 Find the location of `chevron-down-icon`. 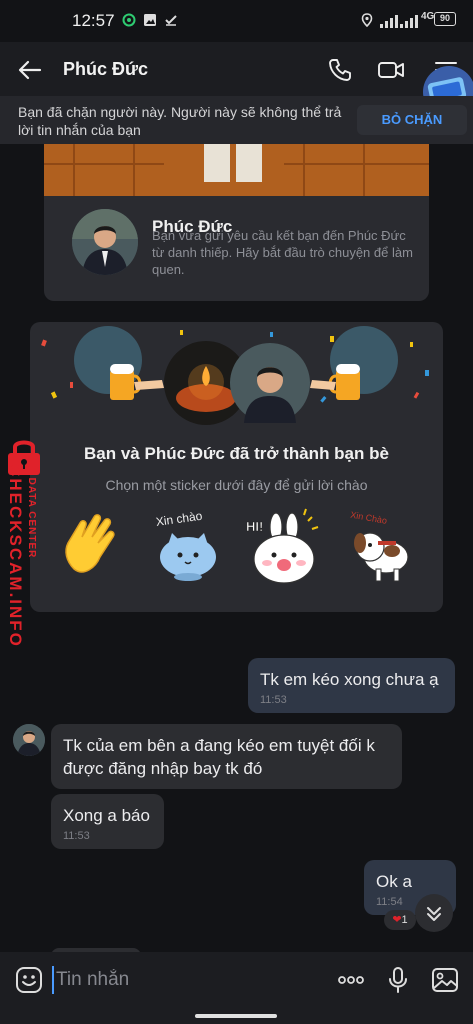

chevron-down-icon is located at coordinates (434, 914).